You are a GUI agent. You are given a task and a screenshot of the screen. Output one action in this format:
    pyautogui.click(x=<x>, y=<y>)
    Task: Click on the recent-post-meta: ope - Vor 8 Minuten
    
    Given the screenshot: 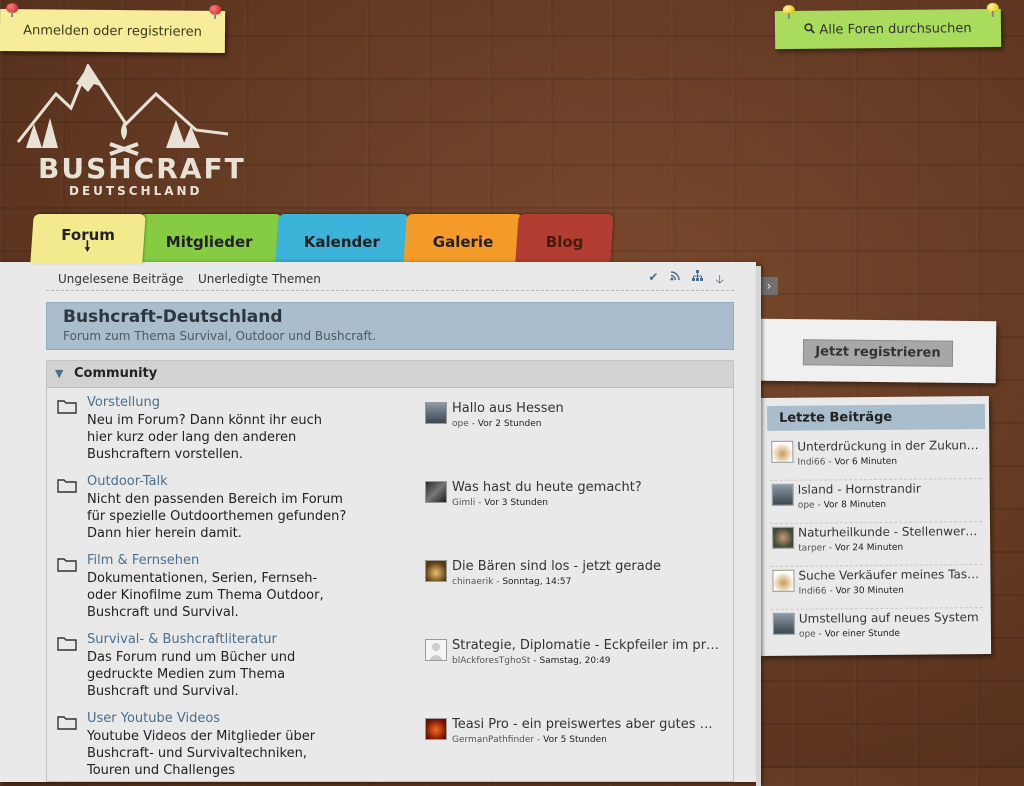 What is the action you would take?
    pyautogui.click(x=842, y=505)
    